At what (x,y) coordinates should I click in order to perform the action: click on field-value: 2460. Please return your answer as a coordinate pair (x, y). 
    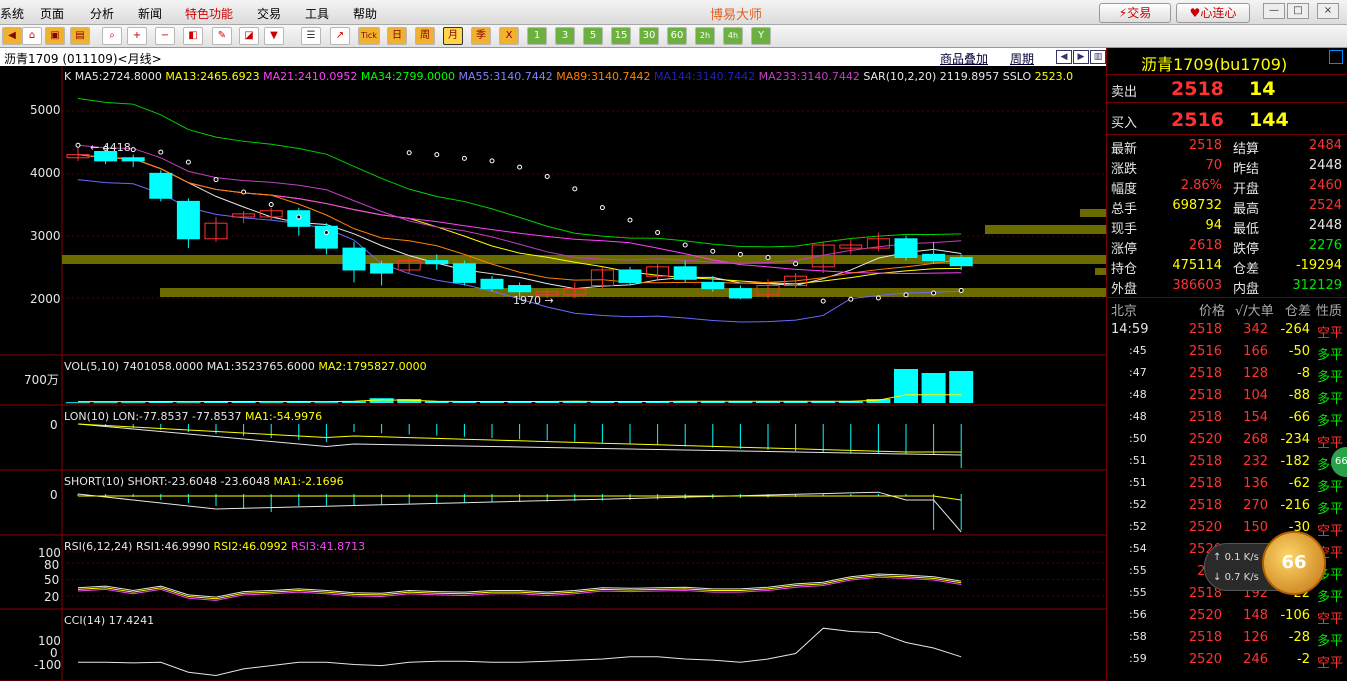
    Looking at the image, I should click on (1325, 185).